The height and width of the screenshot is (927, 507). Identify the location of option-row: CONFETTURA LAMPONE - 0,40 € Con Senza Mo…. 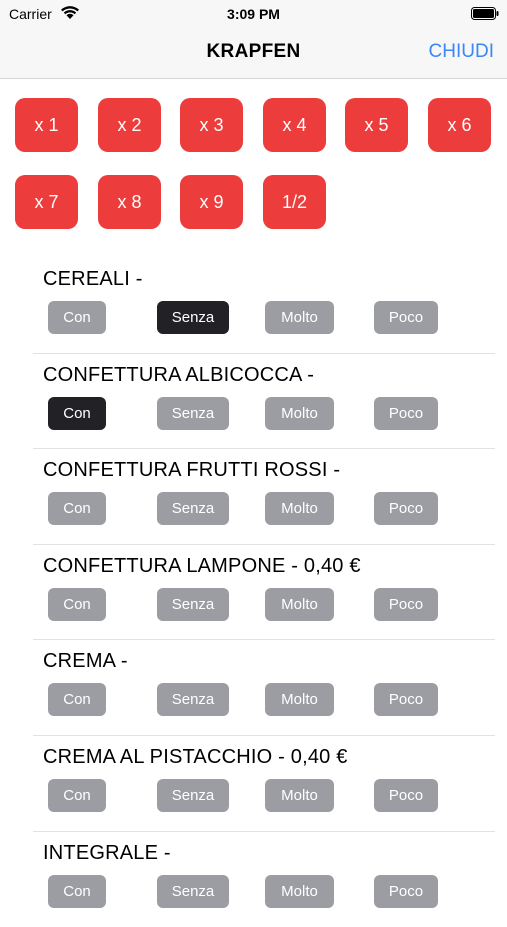
(253, 593).